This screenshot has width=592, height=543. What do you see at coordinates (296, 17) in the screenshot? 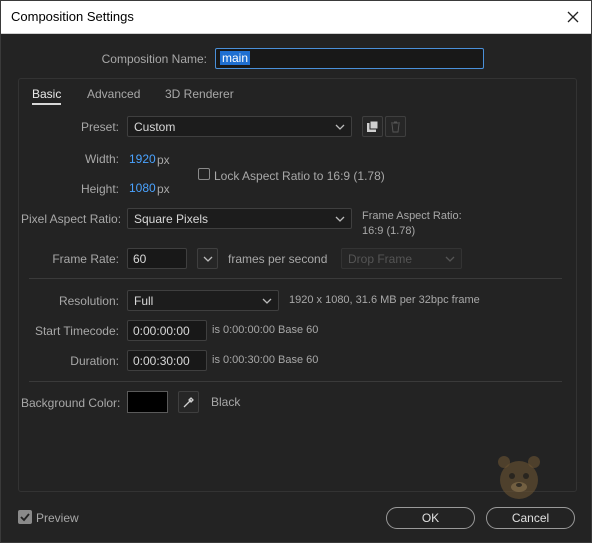
I see `title-bar: Composition Settings` at bounding box center [296, 17].